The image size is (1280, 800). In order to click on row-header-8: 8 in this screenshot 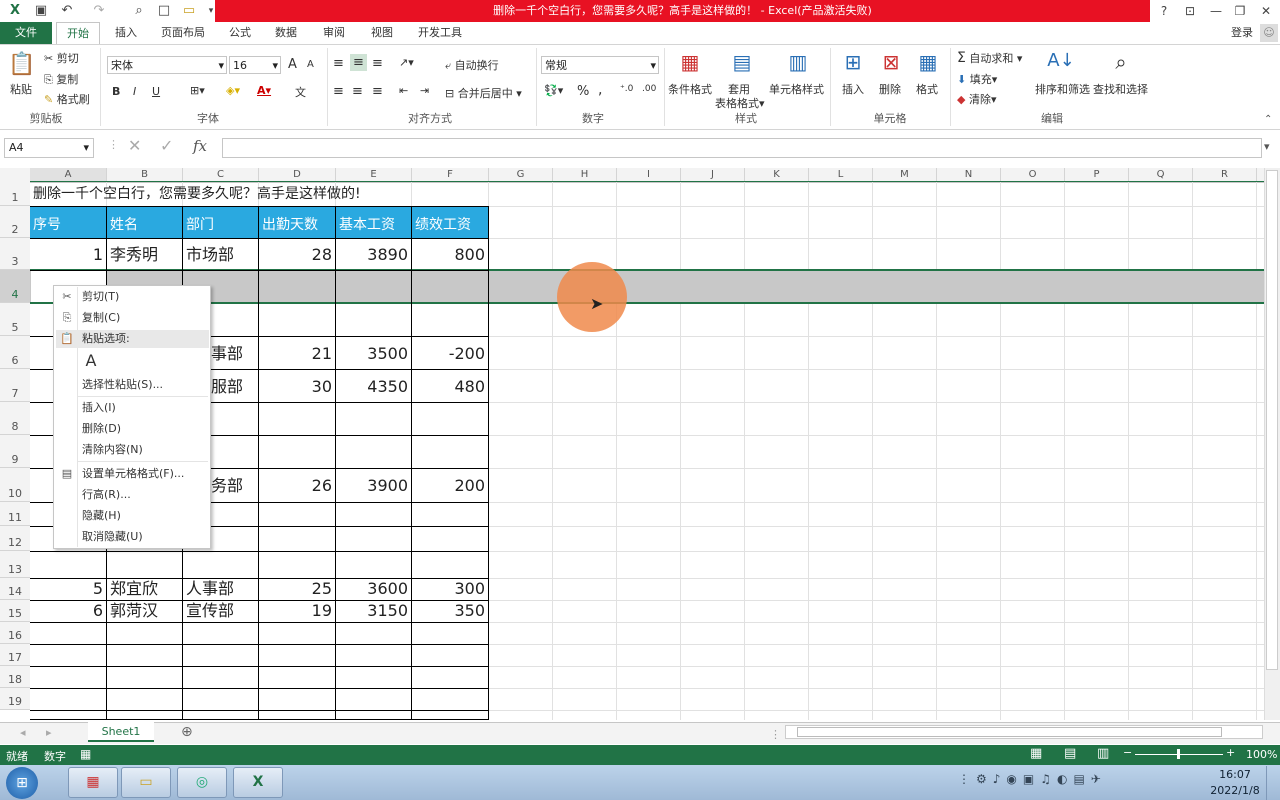, I will do `click(15, 418)`.